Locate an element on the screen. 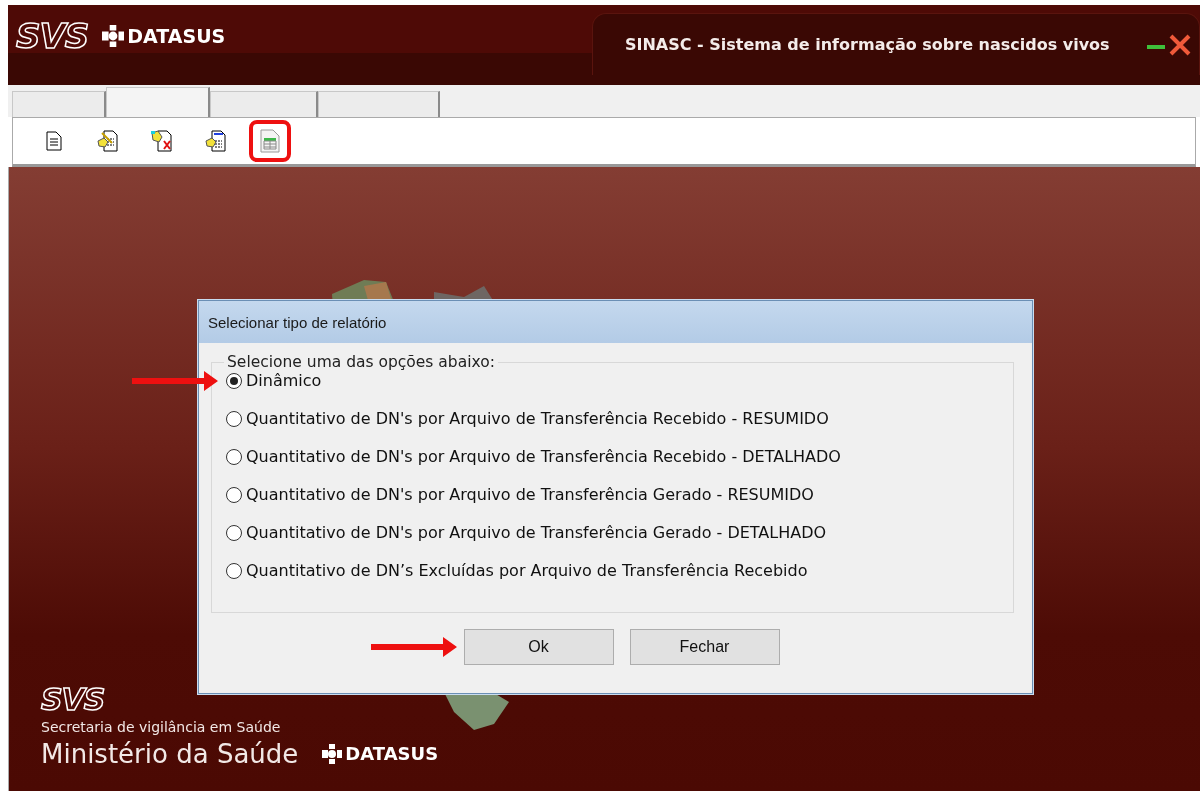 This screenshot has height=791, width=1200. document-icon is located at coordinates (54, 141).